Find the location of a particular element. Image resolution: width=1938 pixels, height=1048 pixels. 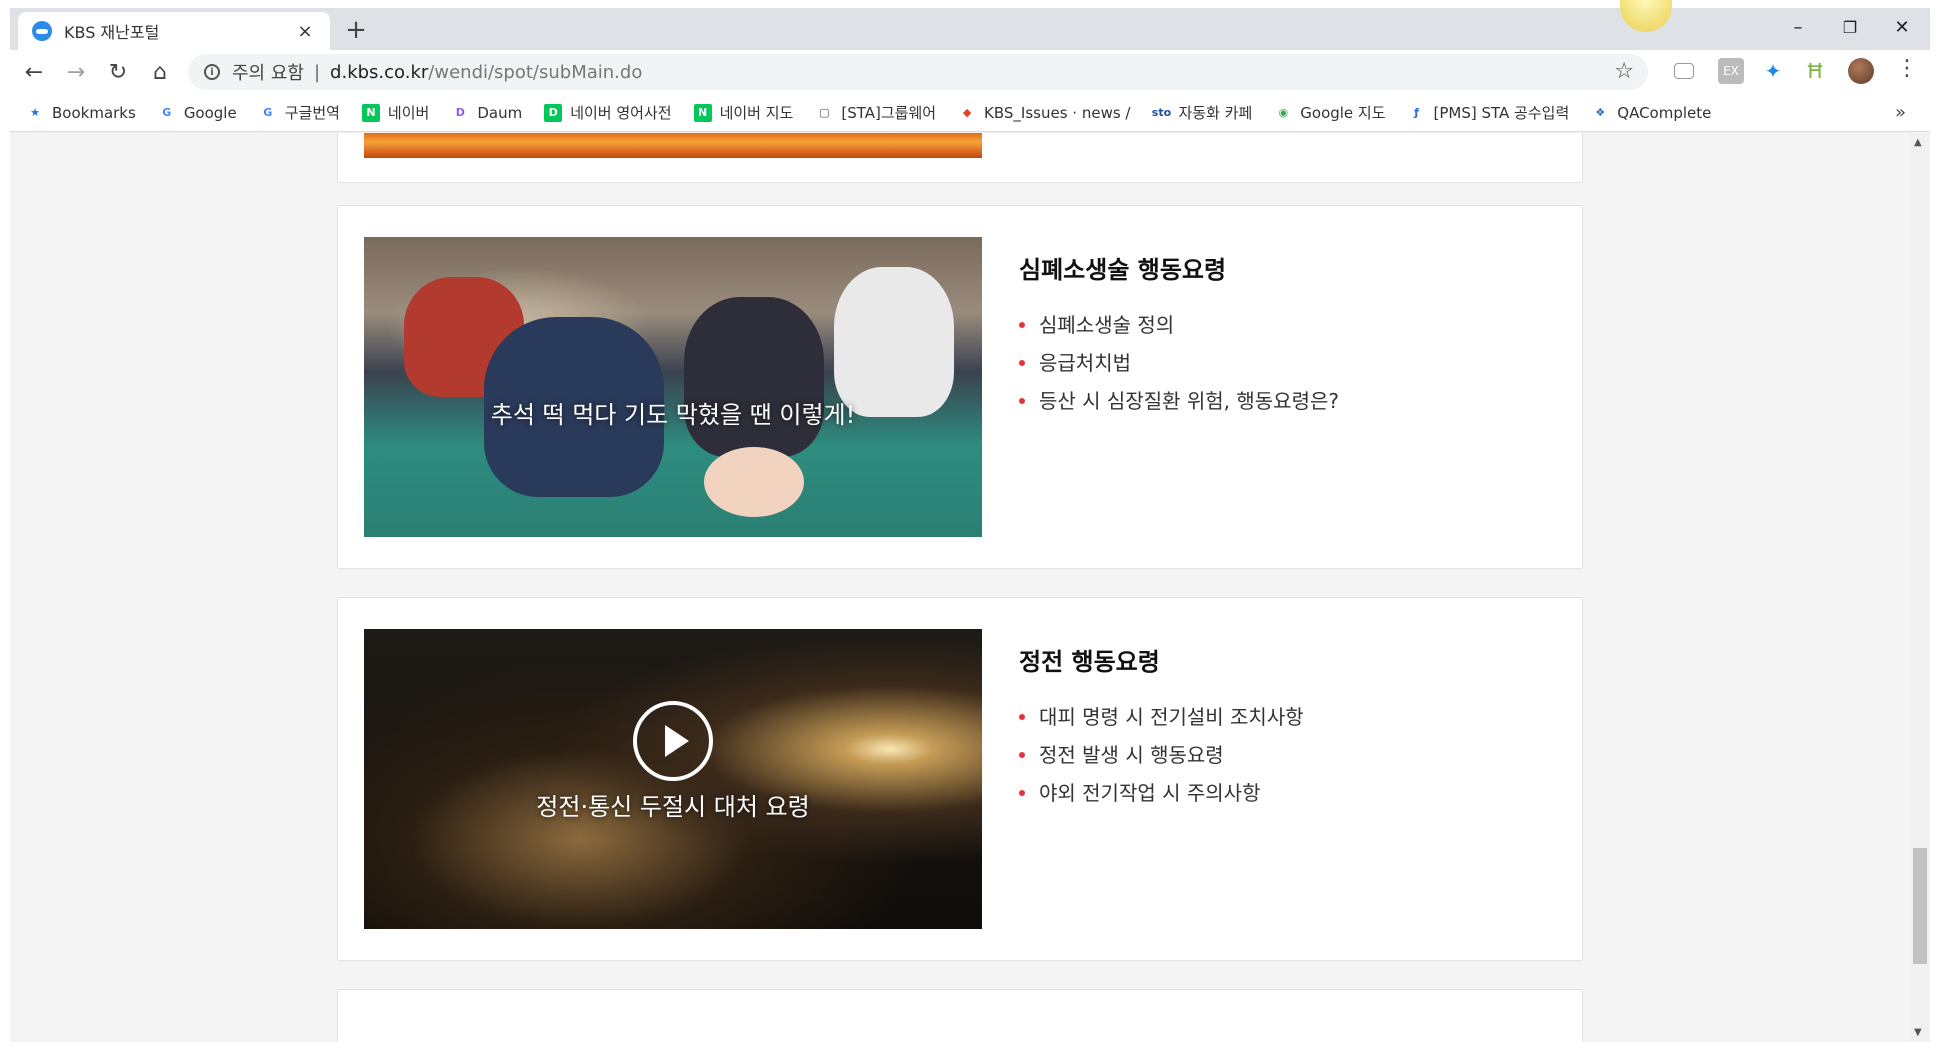

bookmark-item: ◉ Google 지도 is located at coordinates (1329, 112).